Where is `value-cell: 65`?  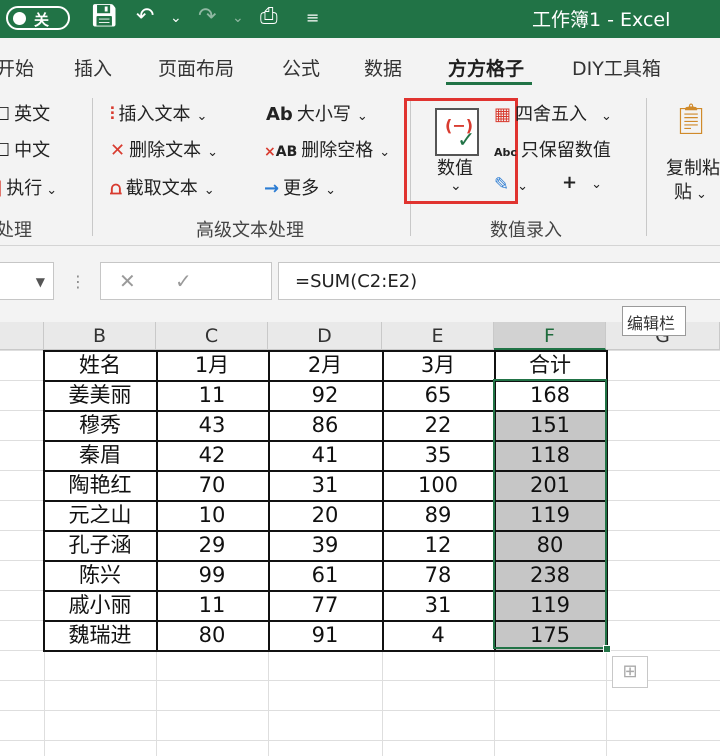
value-cell: 65 is located at coordinates (438, 395).